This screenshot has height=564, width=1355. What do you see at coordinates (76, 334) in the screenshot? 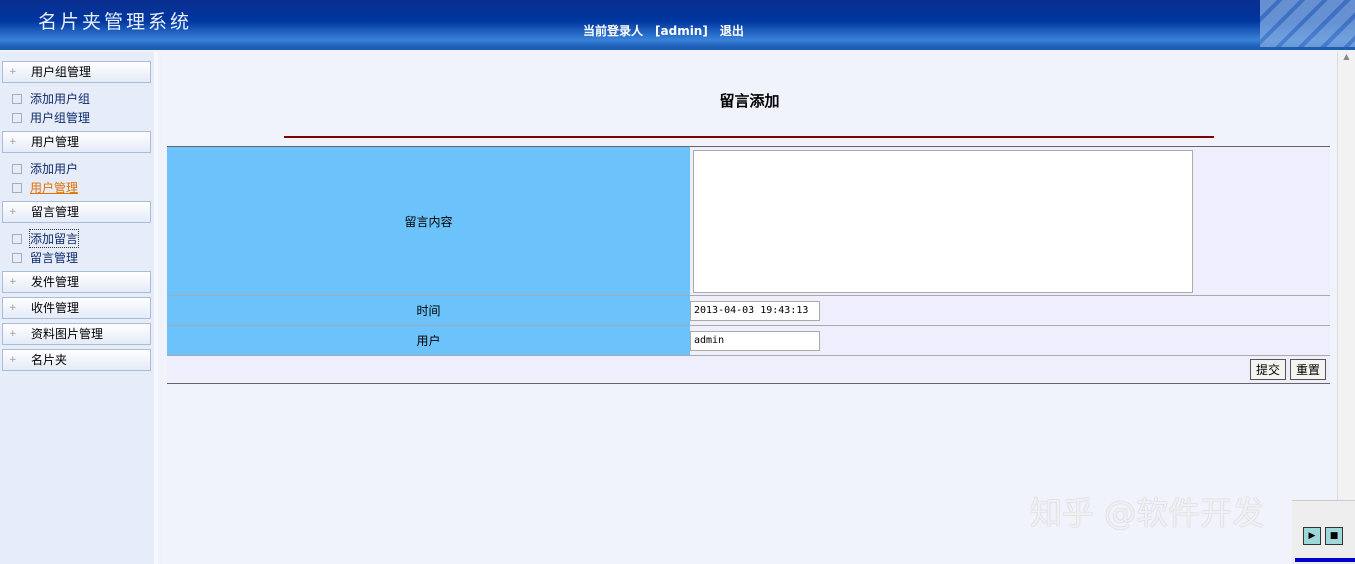
I see `sidebar-group-images: 资料图片管理` at bounding box center [76, 334].